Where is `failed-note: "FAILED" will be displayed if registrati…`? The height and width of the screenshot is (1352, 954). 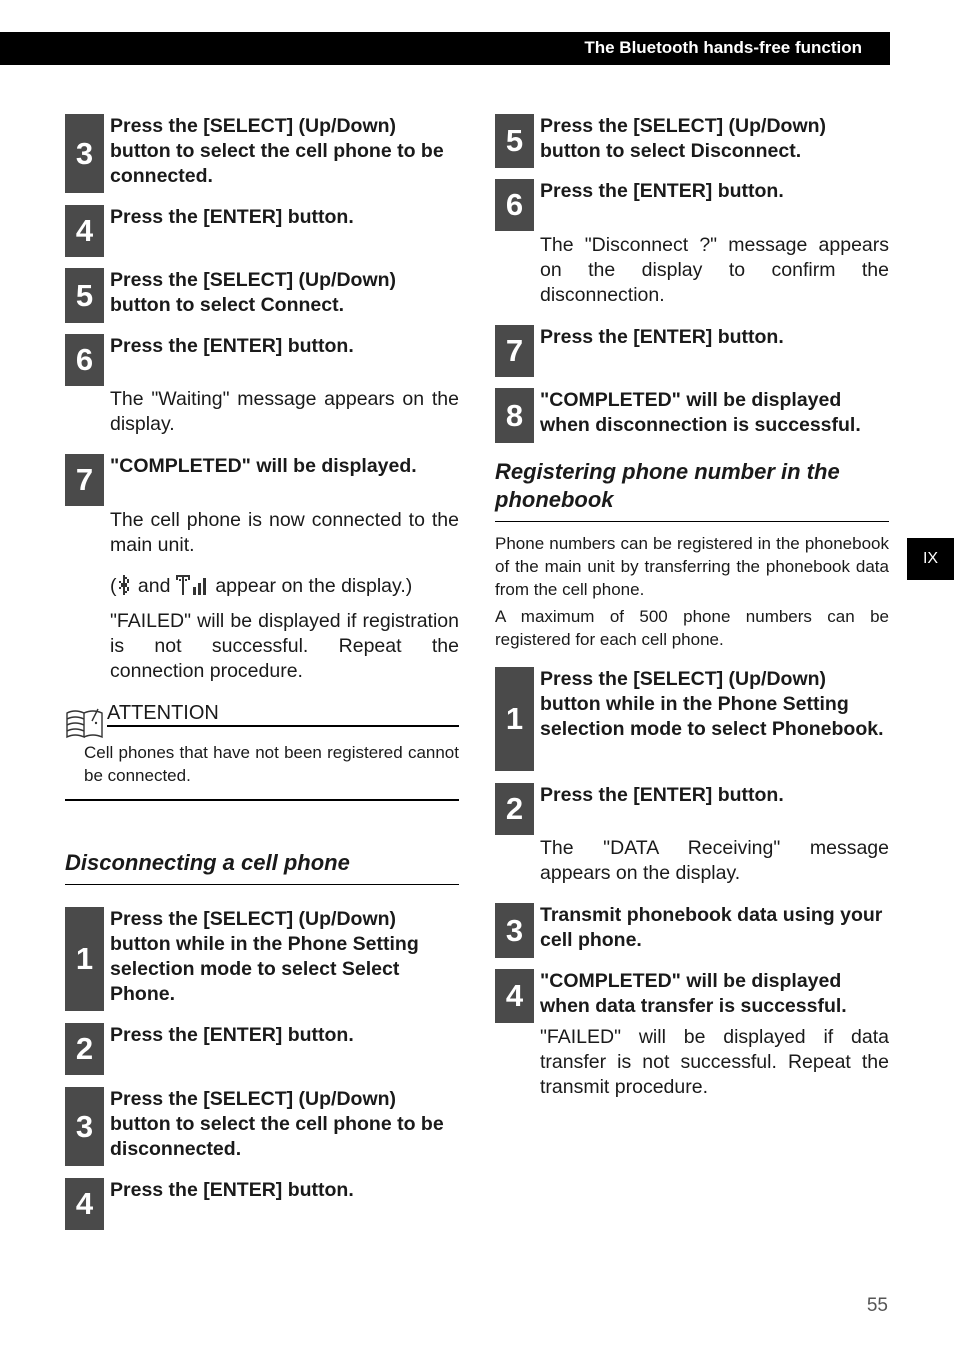 failed-note: "FAILED" will be displayed if registrati… is located at coordinates (284, 646).